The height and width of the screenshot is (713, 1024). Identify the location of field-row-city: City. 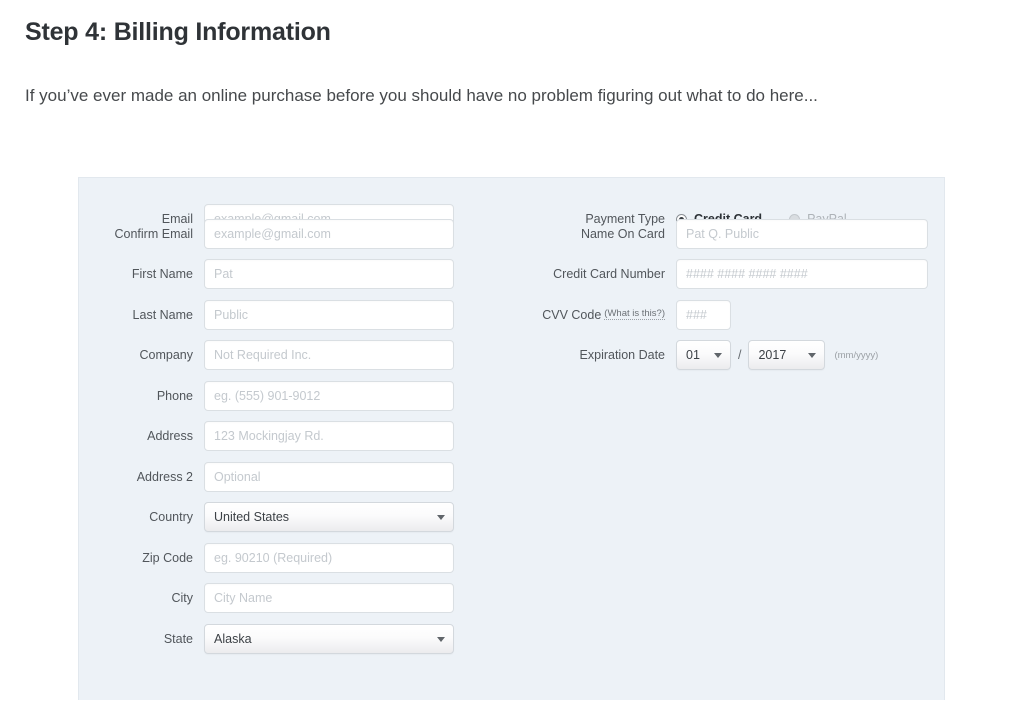
(279, 603).